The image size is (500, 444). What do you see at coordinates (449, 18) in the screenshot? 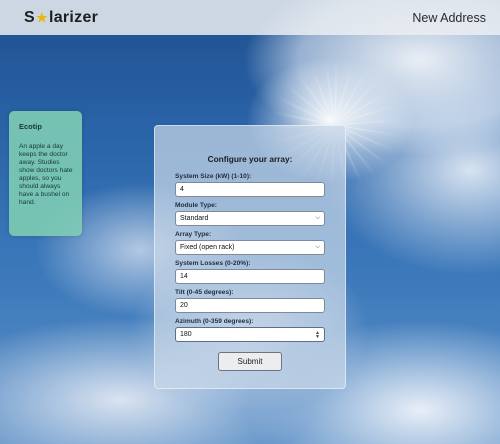
I see `new-address-link: New Address` at bounding box center [449, 18].